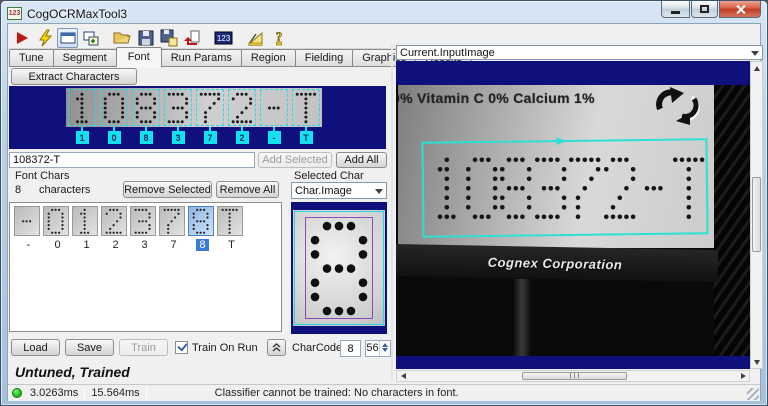 The image size is (768, 406). Describe the element at coordinates (18, 190) in the screenshot. I see `char-count-value: 8` at that location.